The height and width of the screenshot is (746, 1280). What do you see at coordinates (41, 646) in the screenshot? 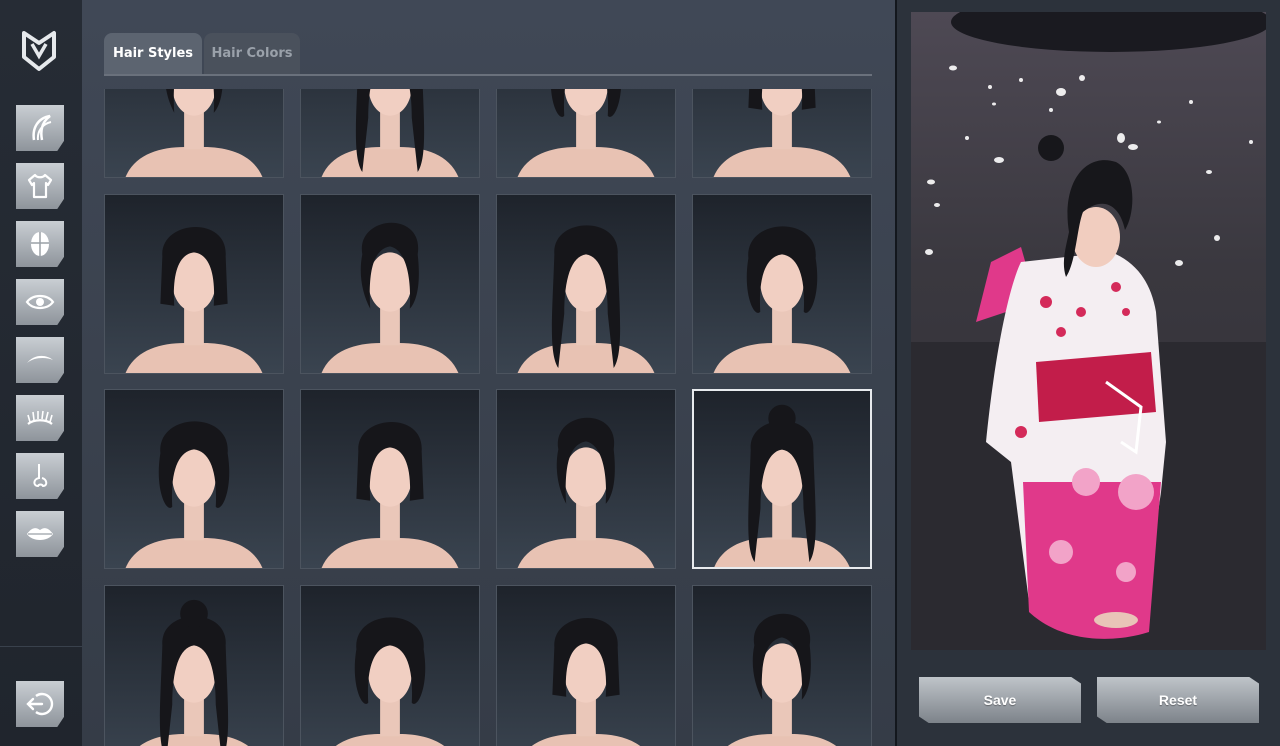
I see `sidebar-divider` at bounding box center [41, 646].